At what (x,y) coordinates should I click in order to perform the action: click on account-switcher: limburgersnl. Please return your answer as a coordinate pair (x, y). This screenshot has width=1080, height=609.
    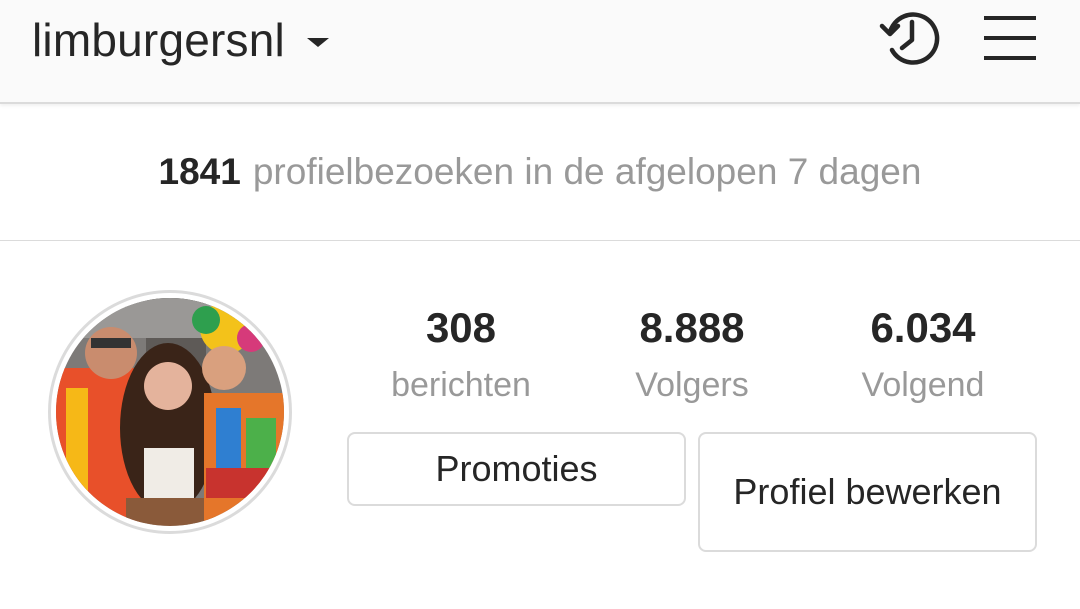
    Looking at the image, I should click on (180, 40).